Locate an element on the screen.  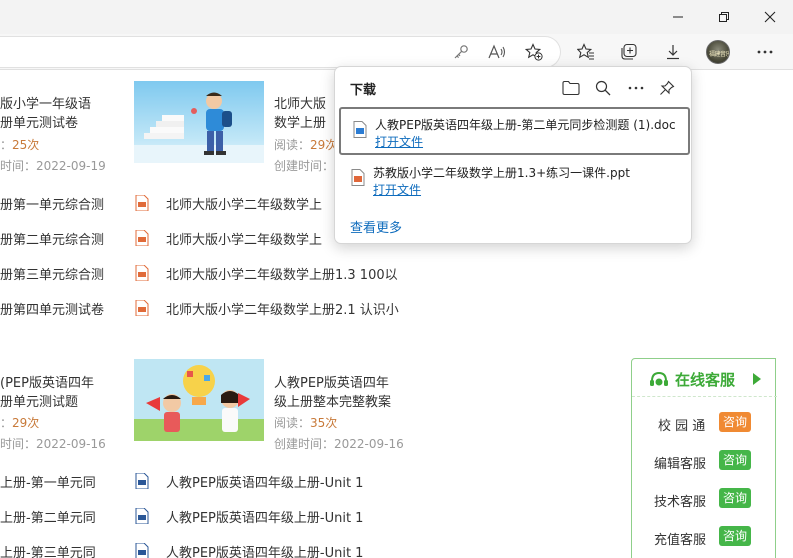
settings-more-button is located at coordinates (765, 52).